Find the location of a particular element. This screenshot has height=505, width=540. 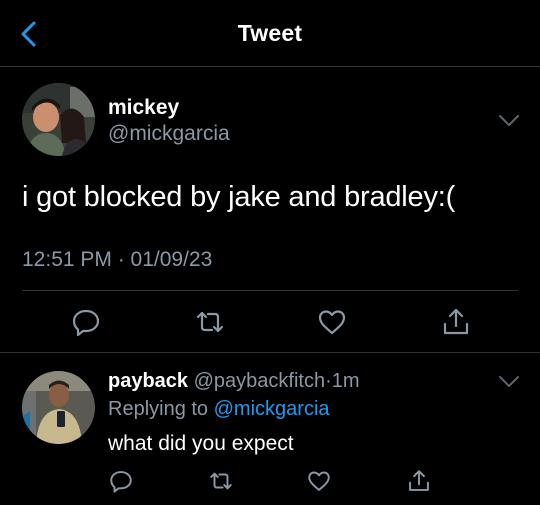

reply-author-handle: @paybackfitch is located at coordinates (259, 381).